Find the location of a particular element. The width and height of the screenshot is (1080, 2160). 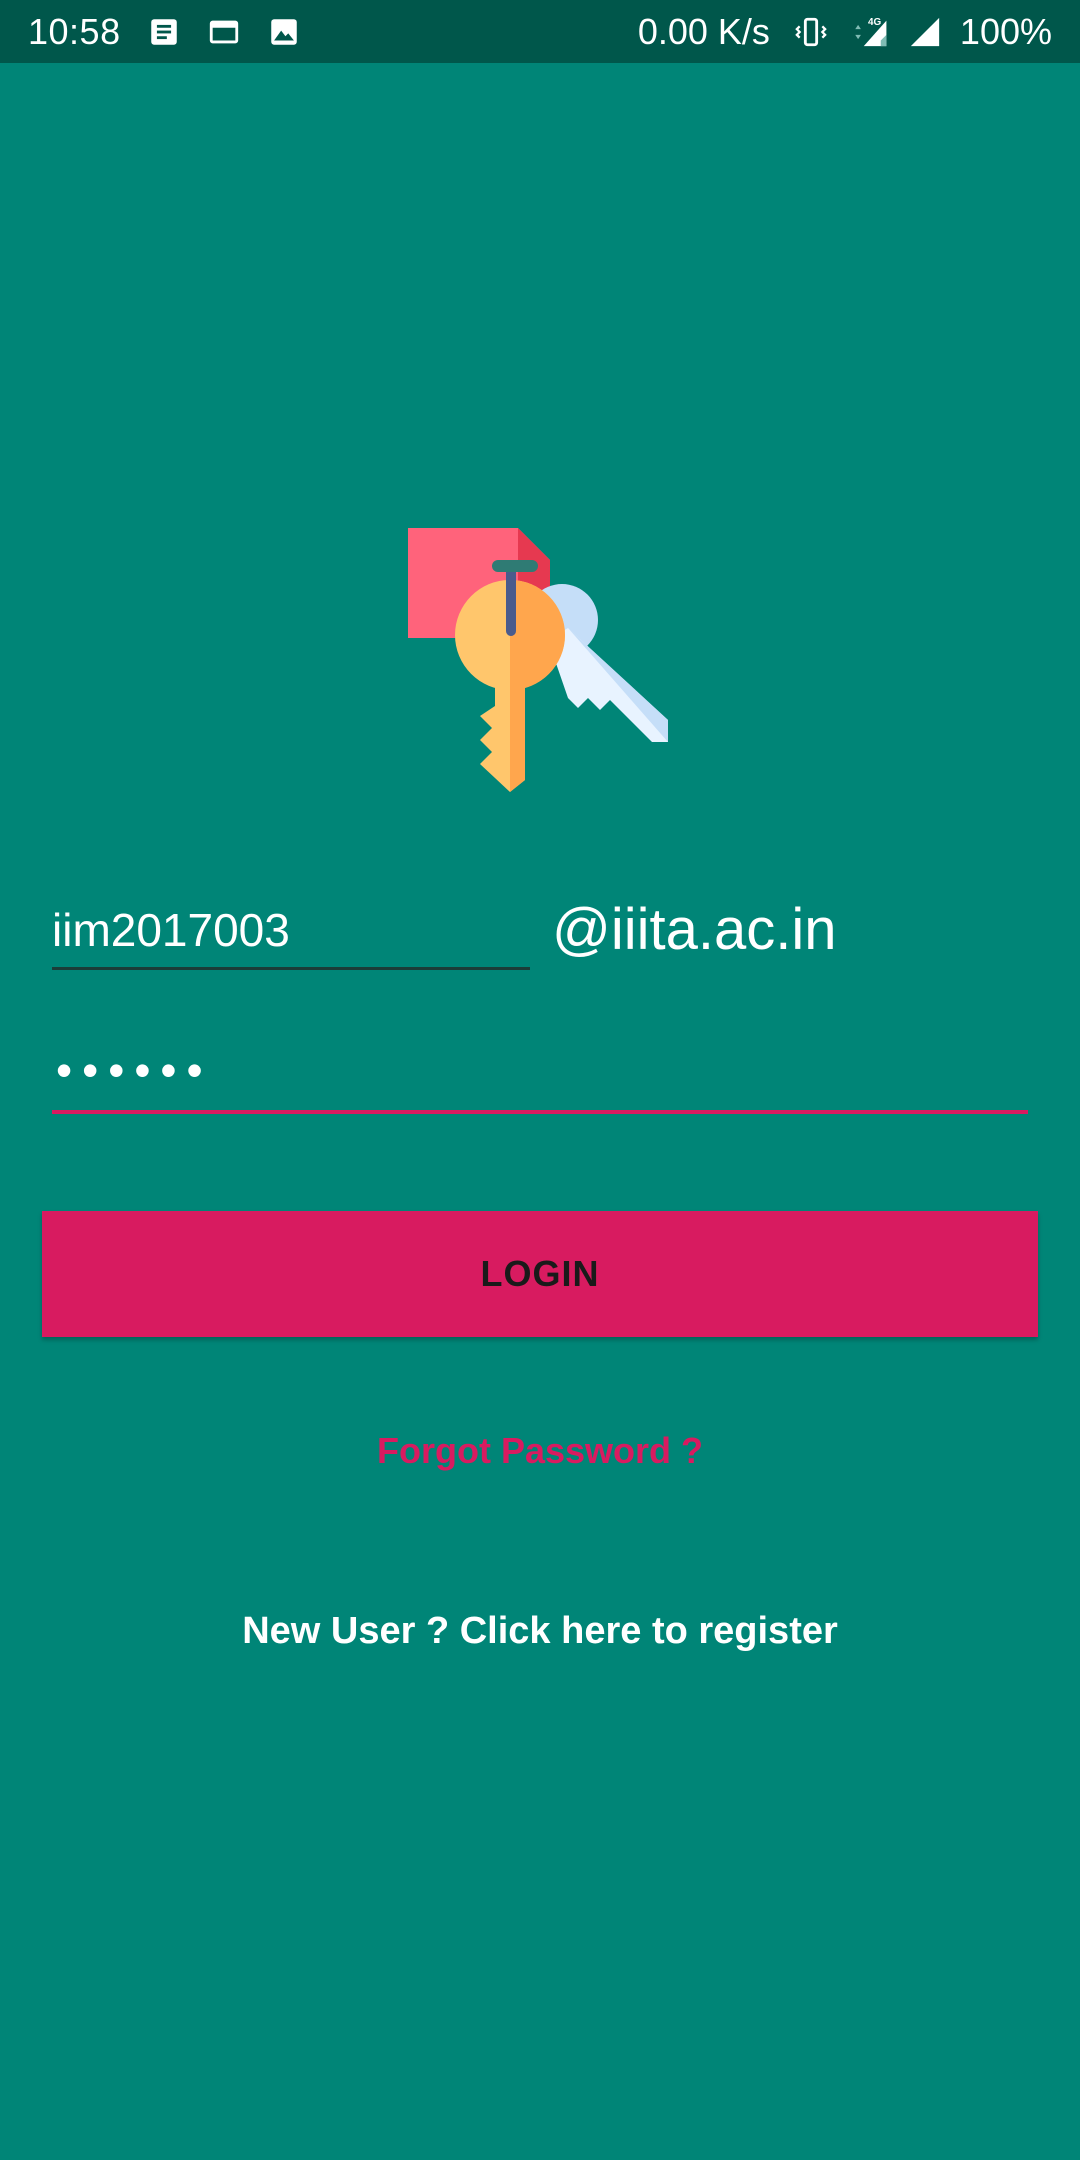

username-field is located at coordinates (291, 930).